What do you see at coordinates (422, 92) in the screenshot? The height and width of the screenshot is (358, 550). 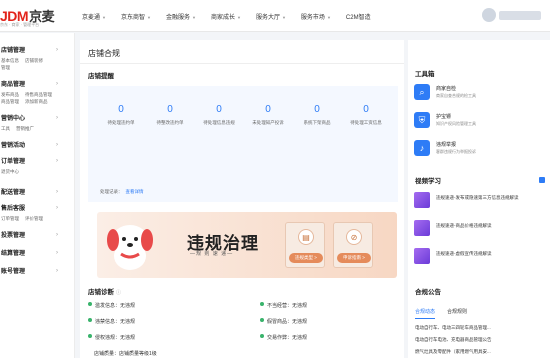 I see `magnifier-icon: ⌕` at bounding box center [422, 92].